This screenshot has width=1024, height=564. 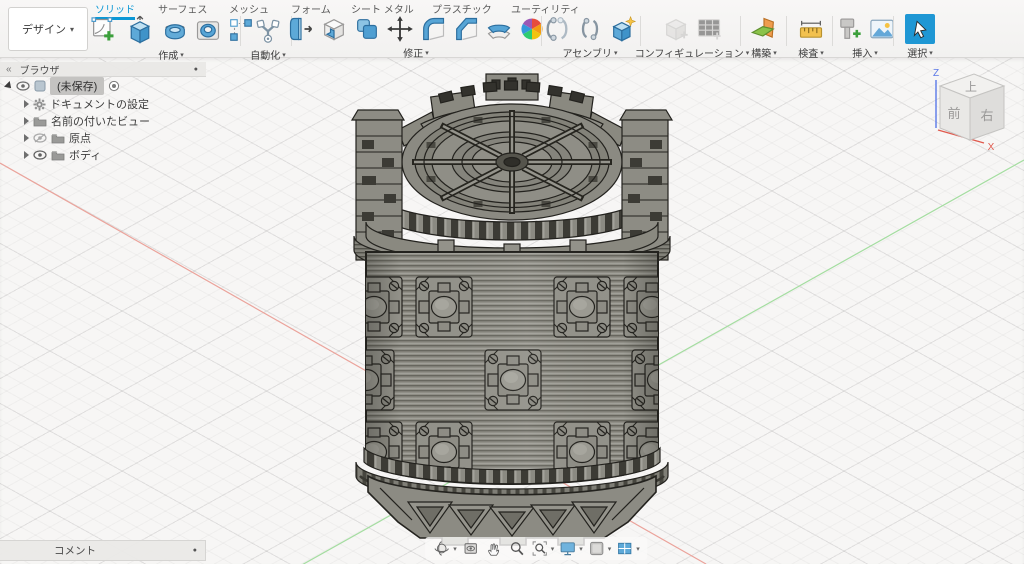 I want to click on zoom-window-icon, so click(x=539, y=548).